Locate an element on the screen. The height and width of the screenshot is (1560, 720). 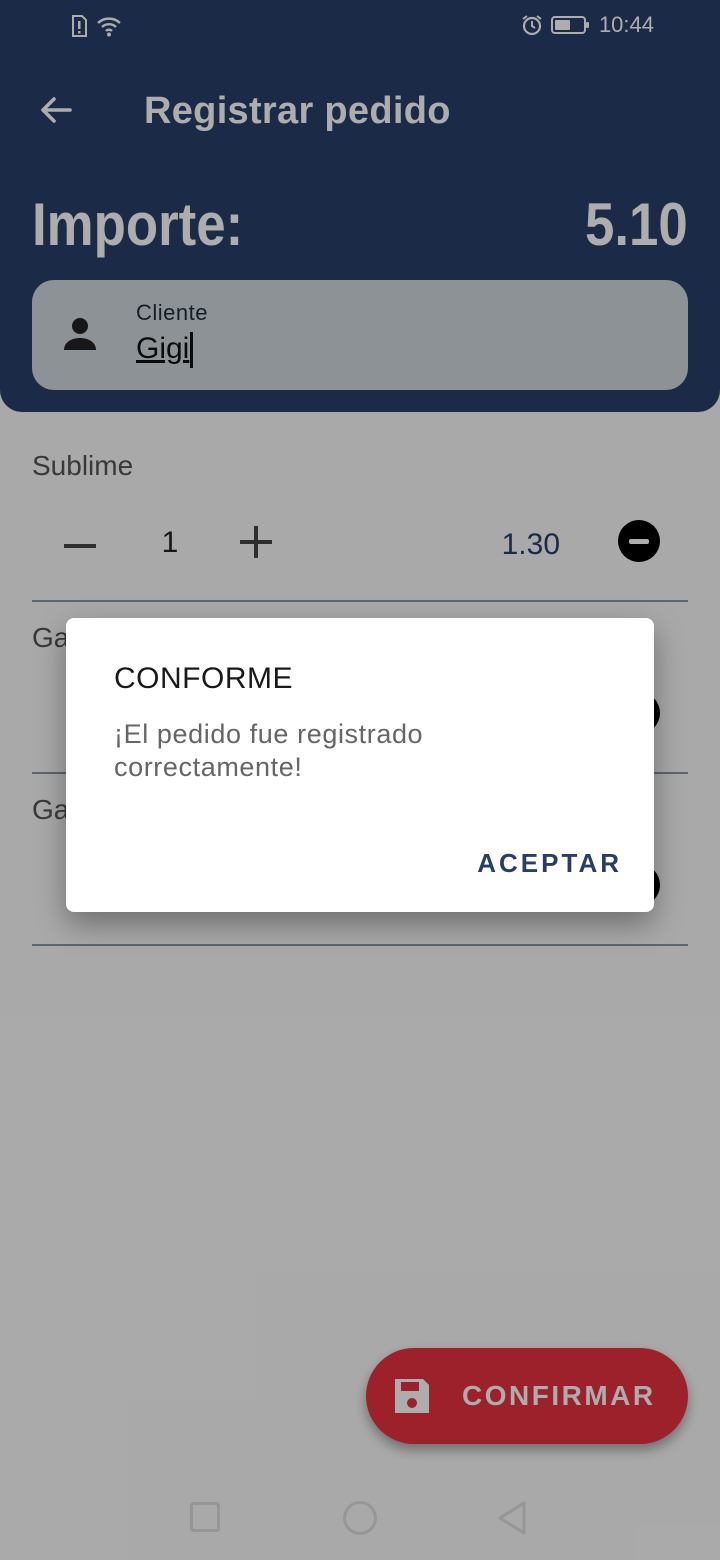
accept-button: ACEPTAR is located at coordinates (549, 863).